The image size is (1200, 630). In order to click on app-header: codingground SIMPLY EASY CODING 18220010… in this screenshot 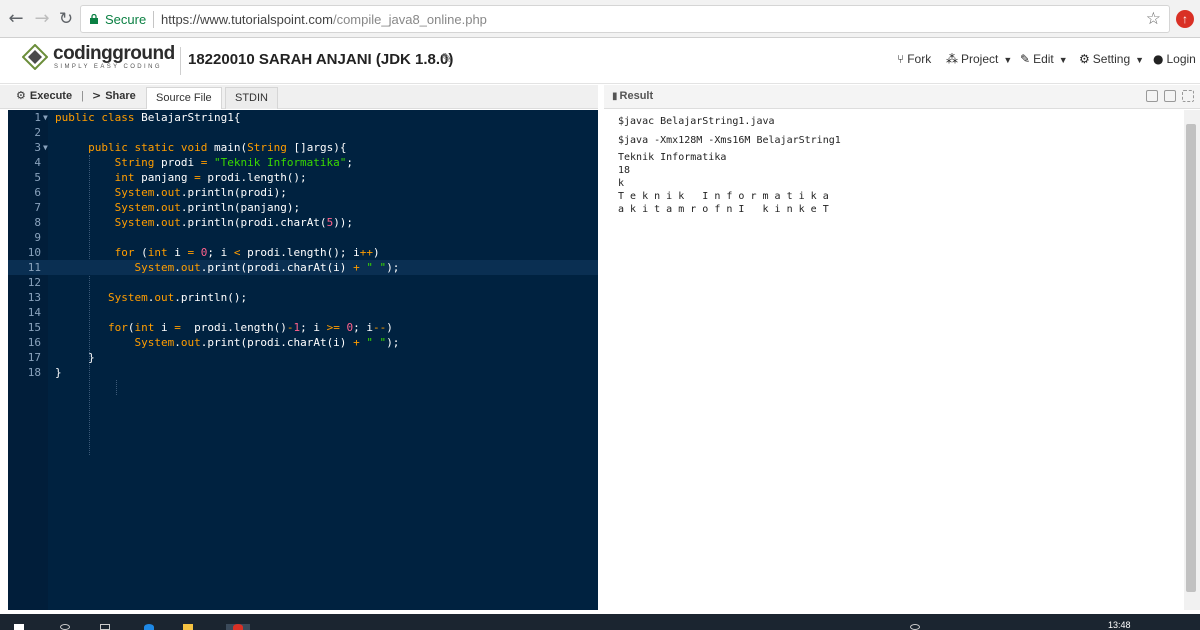, I will do `click(600, 61)`.